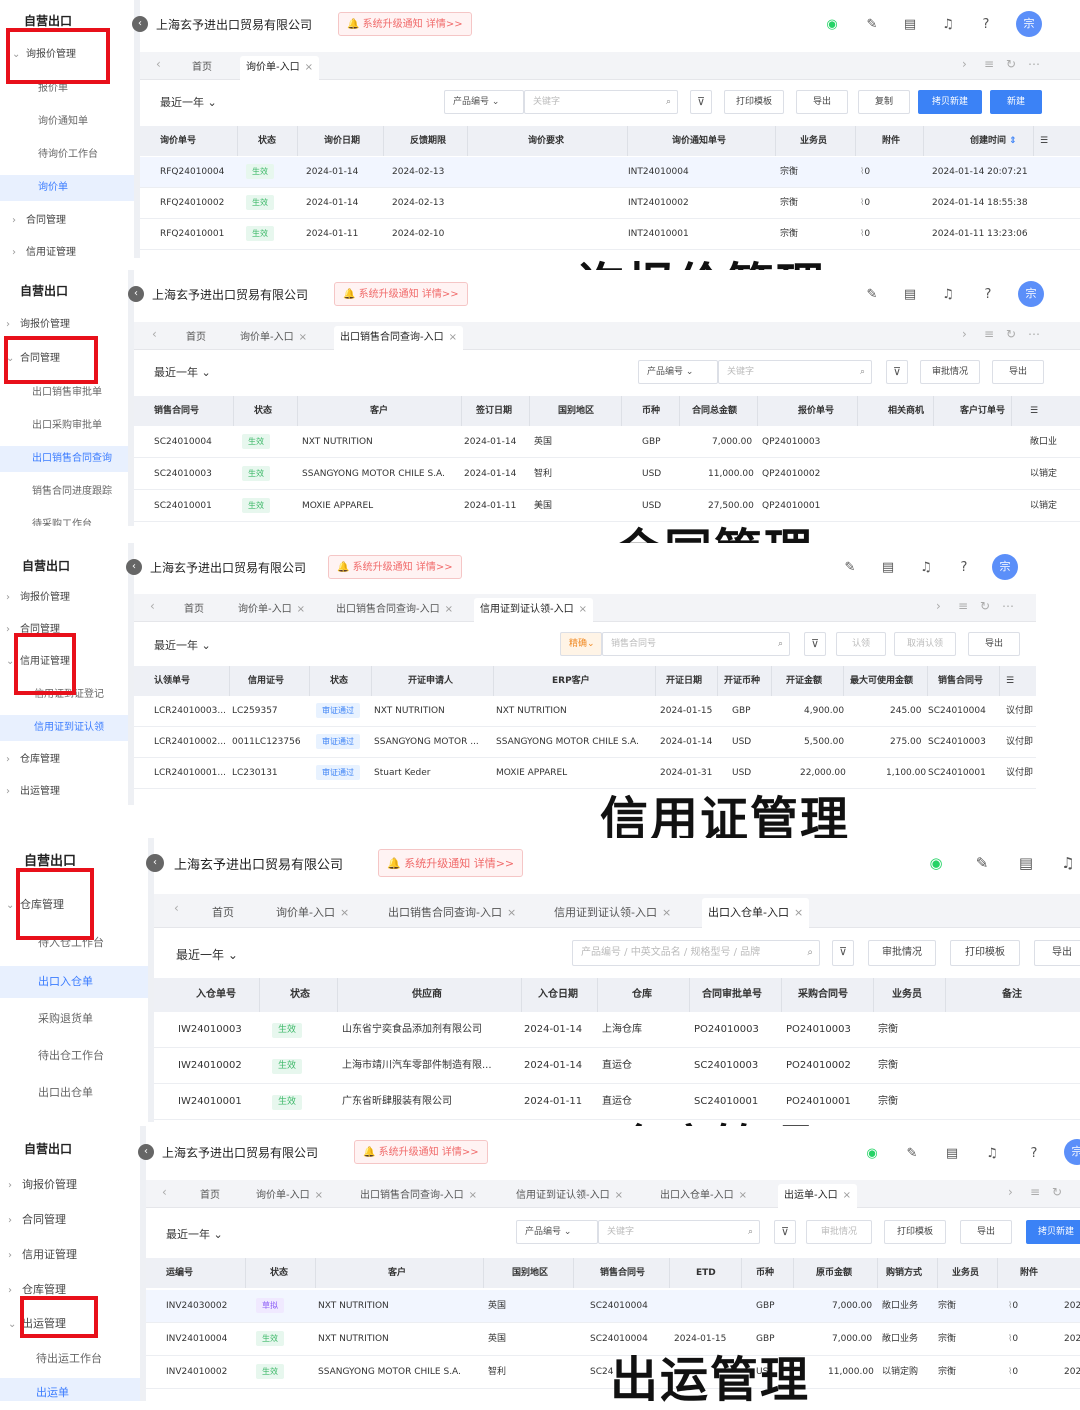 The width and height of the screenshot is (1080, 1410). Describe the element at coordinates (433, 681) in the screenshot. I see `col-applicant: 开证申请人` at that location.